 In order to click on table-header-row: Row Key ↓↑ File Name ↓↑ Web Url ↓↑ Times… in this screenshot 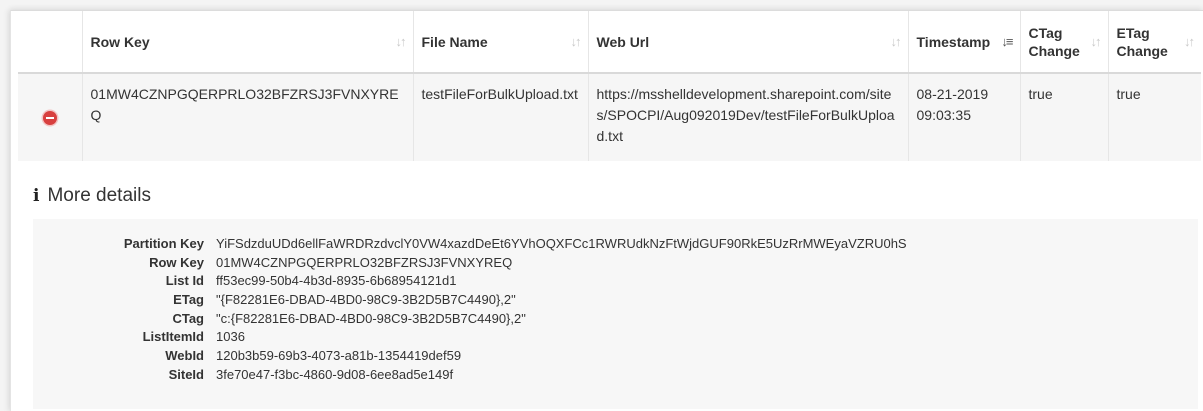, I will do `click(609, 42)`.